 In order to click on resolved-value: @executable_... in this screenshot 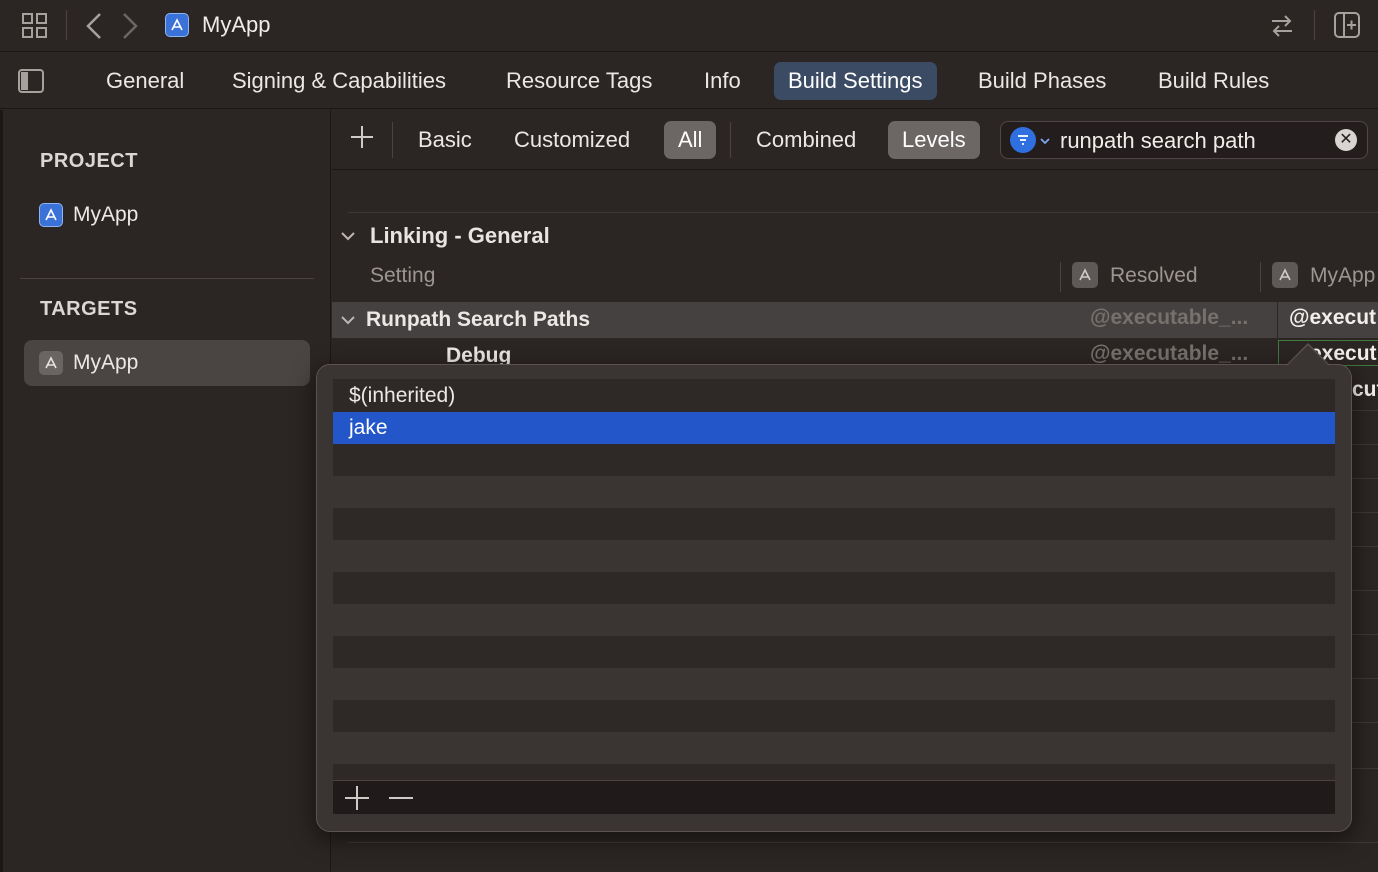, I will do `click(1169, 317)`.